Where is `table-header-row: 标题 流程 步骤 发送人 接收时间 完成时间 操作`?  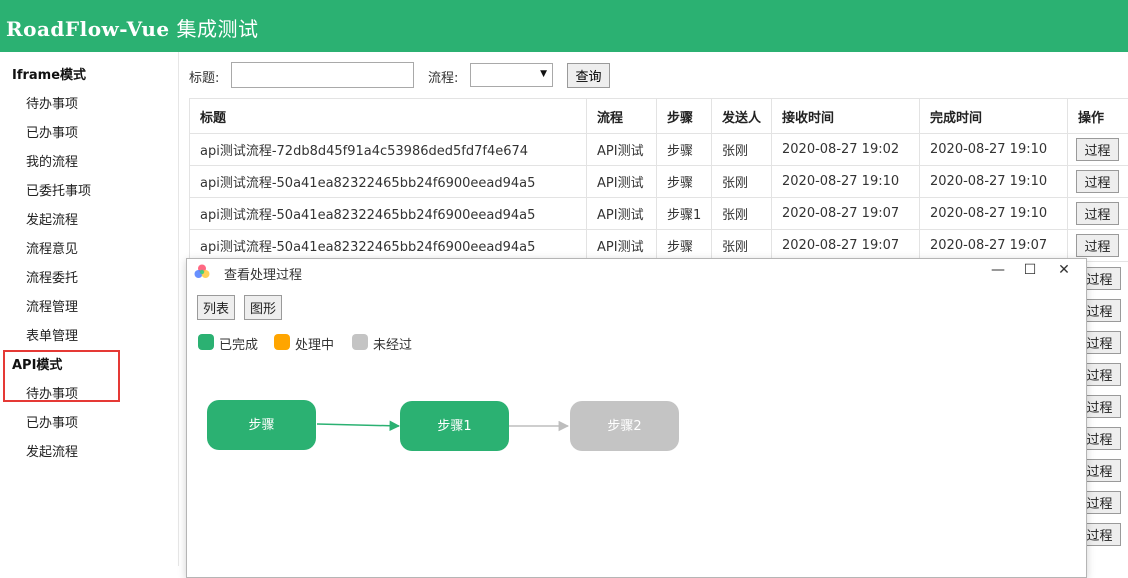
table-header-row: 标题 流程 步骤 发送人 接收时间 完成时间 操作 is located at coordinates (659, 116).